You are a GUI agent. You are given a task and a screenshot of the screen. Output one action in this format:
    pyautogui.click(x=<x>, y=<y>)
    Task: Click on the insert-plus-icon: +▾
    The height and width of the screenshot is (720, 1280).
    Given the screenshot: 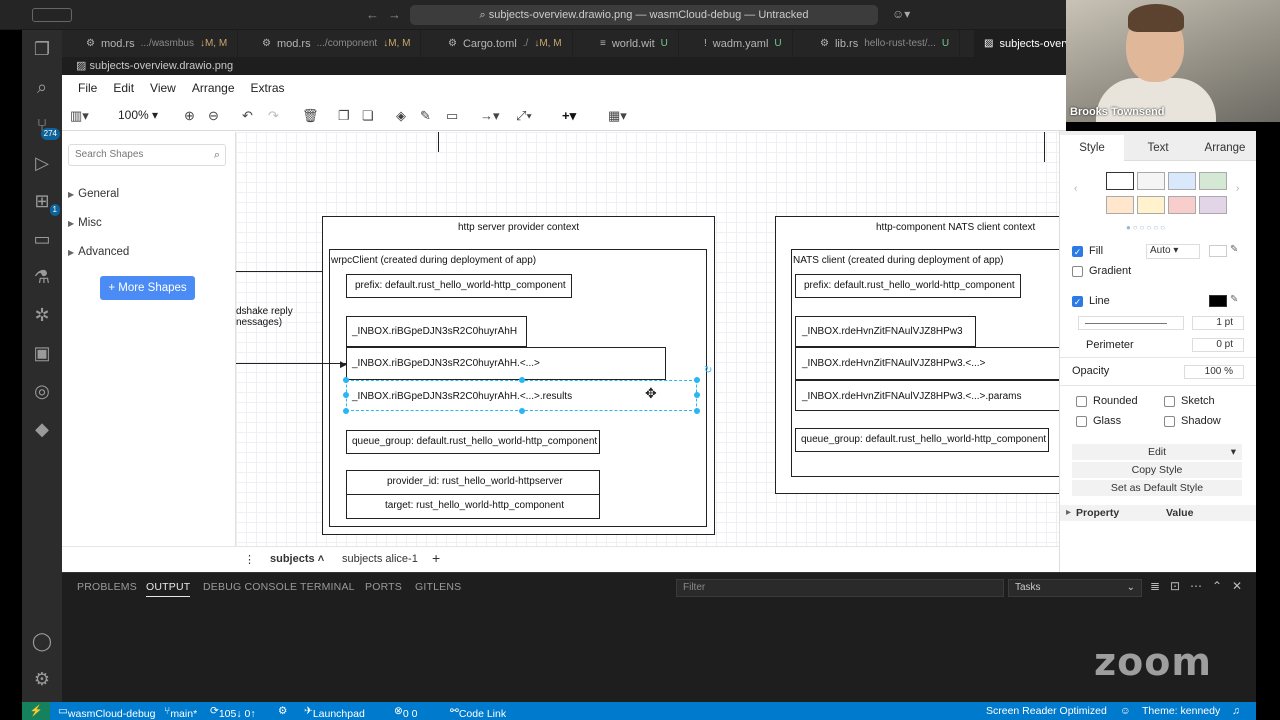 What is the action you would take?
    pyautogui.click(x=569, y=116)
    